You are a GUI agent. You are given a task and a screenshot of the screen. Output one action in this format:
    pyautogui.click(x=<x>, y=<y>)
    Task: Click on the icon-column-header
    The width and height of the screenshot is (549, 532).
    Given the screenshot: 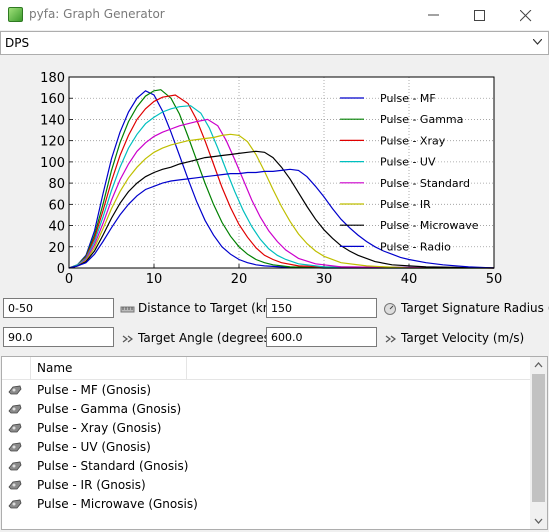 What is the action you would take?
    pyautogui.click(x=16, y=368)
    